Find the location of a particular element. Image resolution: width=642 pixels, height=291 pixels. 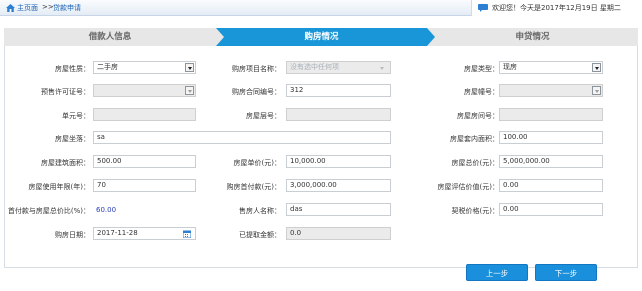

step-borrower-info: 借款人信息 is located at coordinates (110, 37).